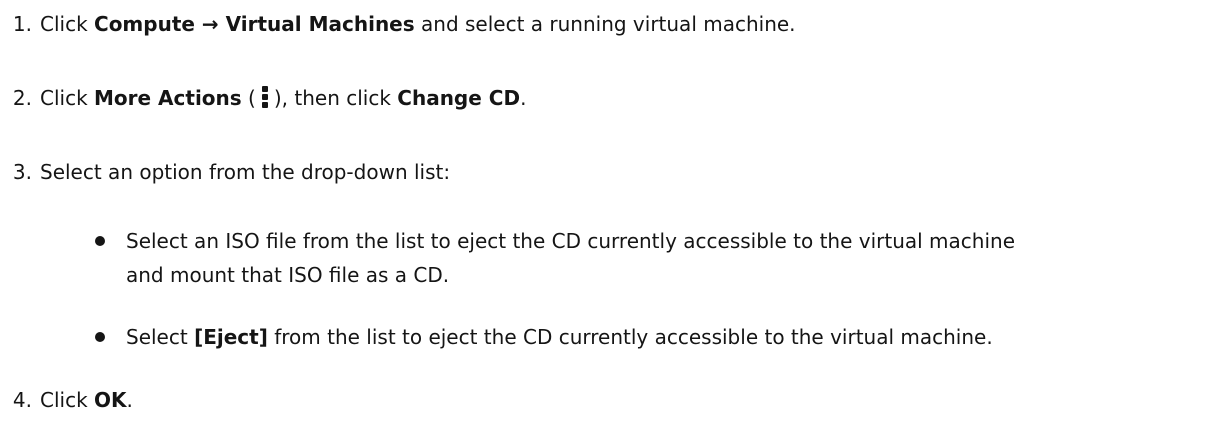 The image size is (1215, 423). Describe the element at coordinates (254, 24) in the screenshot. I see `menu-path: Compute → Virtual Machines` at that location.